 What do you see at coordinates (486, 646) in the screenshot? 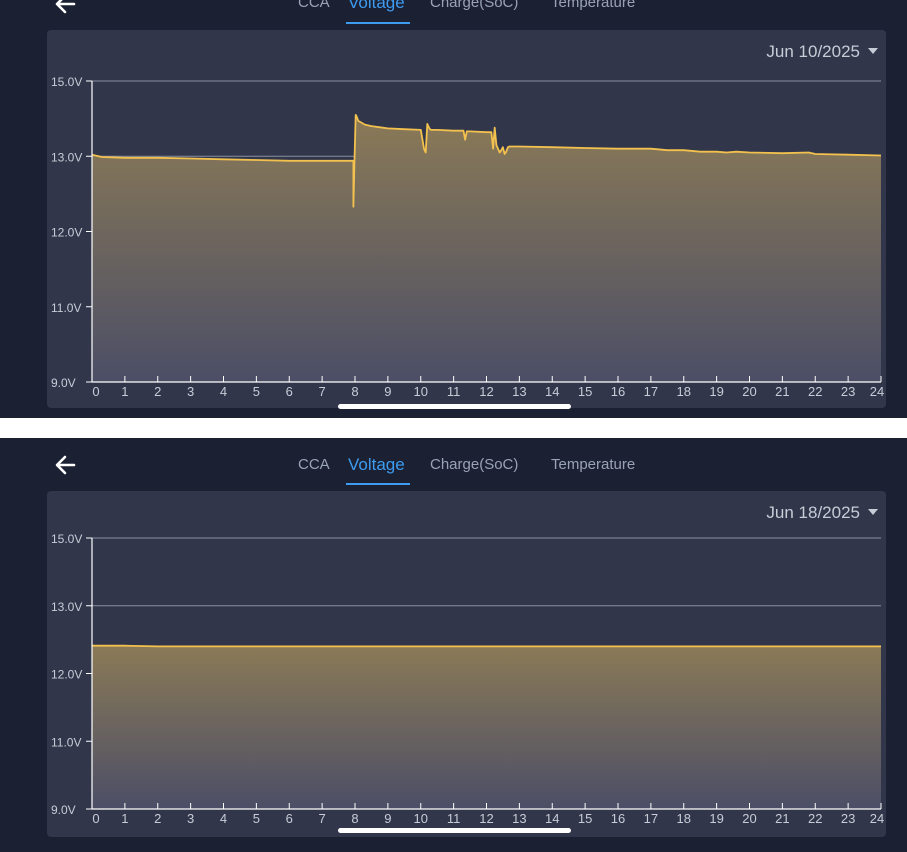
I see `voltage-series-line` at bounding box center [486, 646].